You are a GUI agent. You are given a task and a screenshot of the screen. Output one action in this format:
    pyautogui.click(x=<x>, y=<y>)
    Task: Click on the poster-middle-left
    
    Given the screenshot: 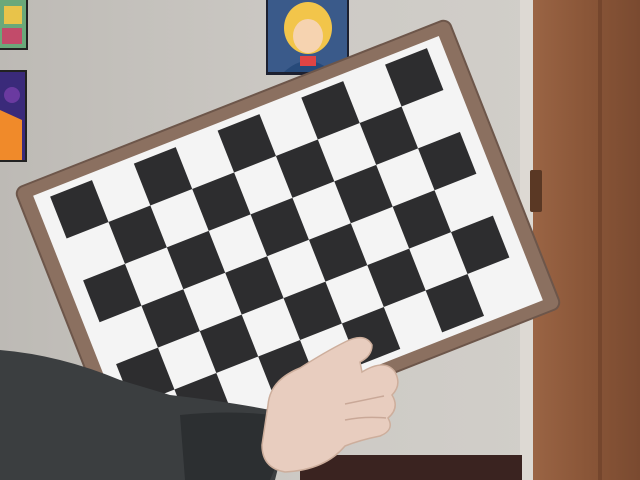 What is the action you would take?
    pyautogui.click(x=13, y=116)
    